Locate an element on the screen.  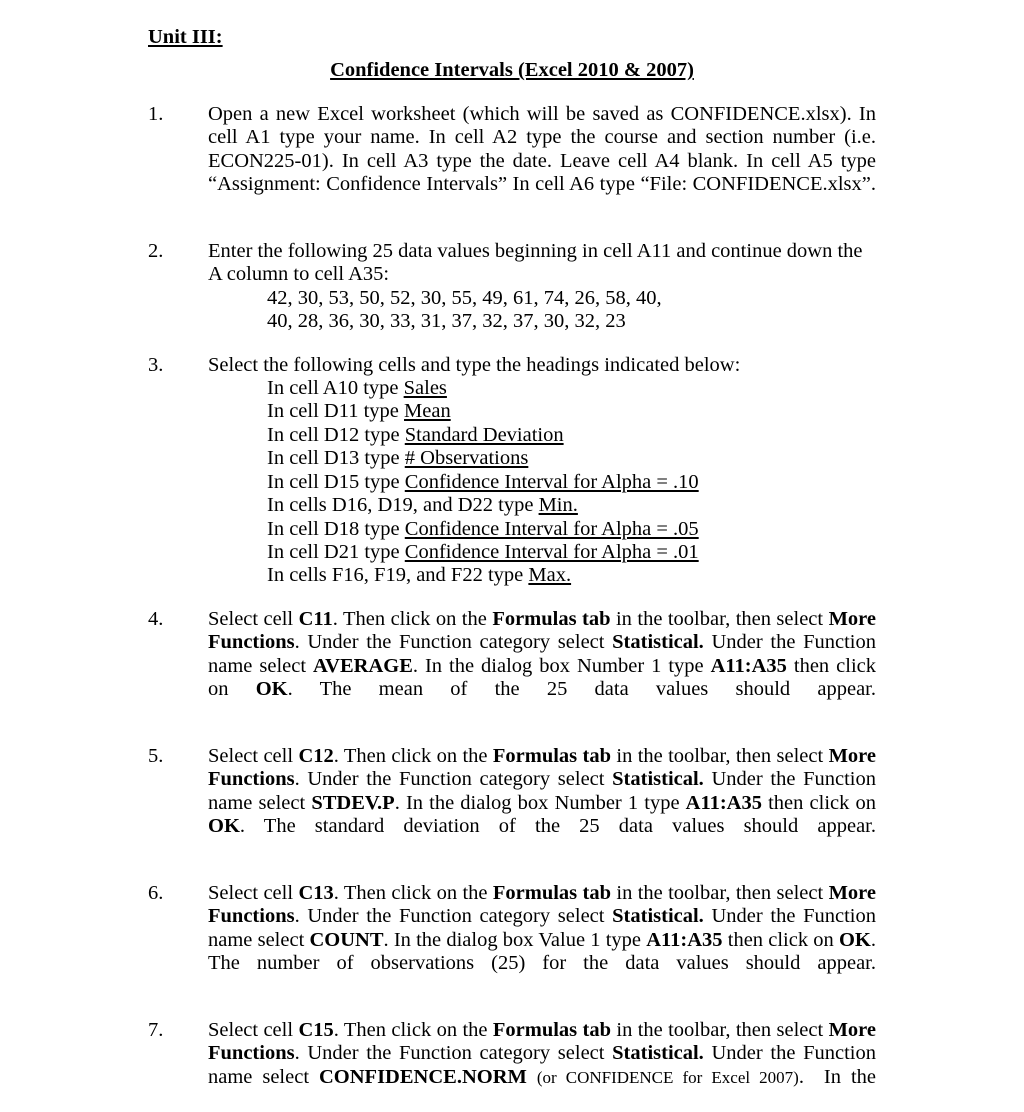
unit-heading: Unit III: is located at coordinates (185, 37).